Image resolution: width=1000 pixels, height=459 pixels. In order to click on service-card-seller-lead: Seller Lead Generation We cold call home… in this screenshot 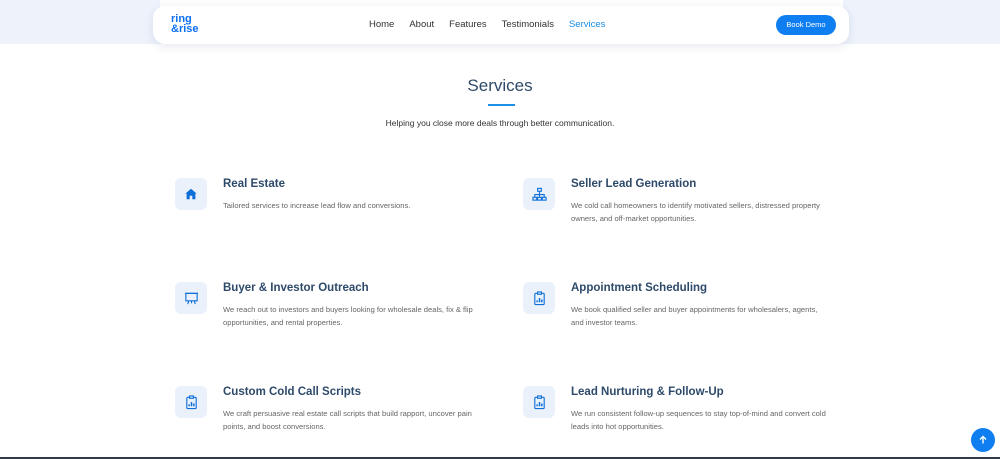, I will do `click(673, 208)`.